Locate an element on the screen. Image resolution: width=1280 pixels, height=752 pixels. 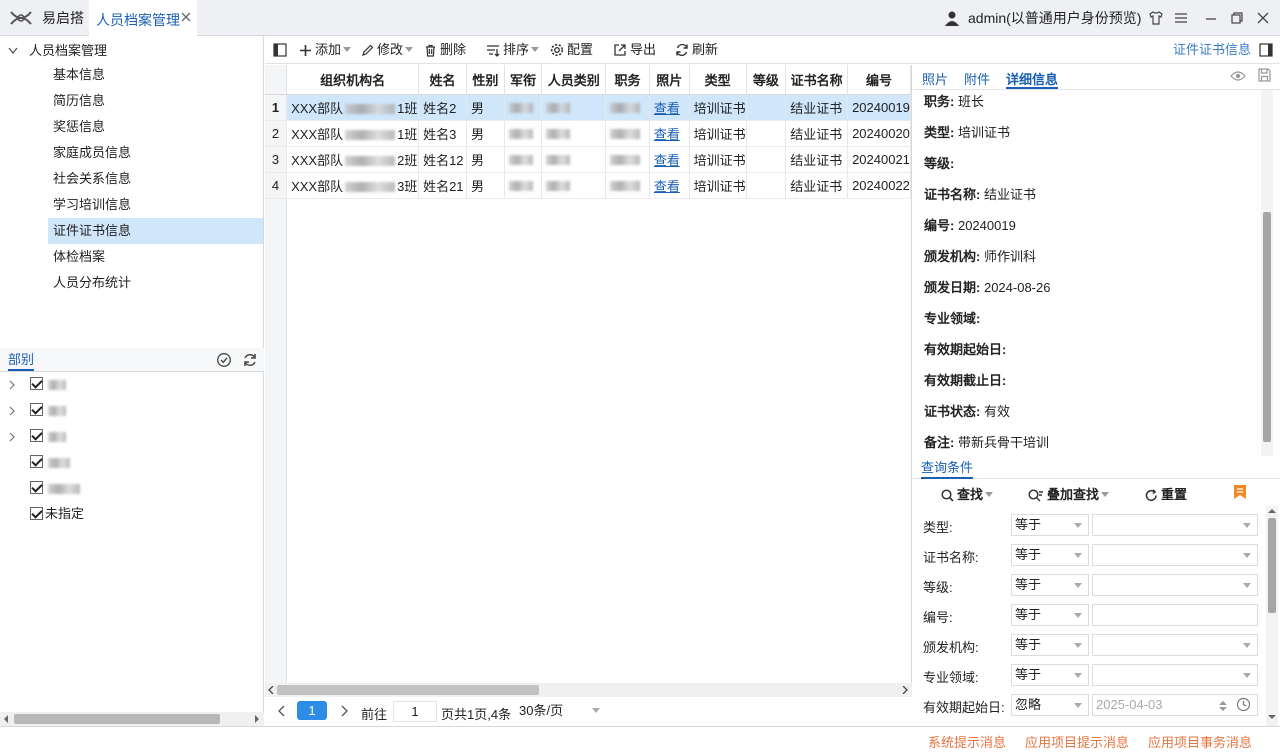
tree-item: 家庭成员信息 is located at coordinates (155, 153).